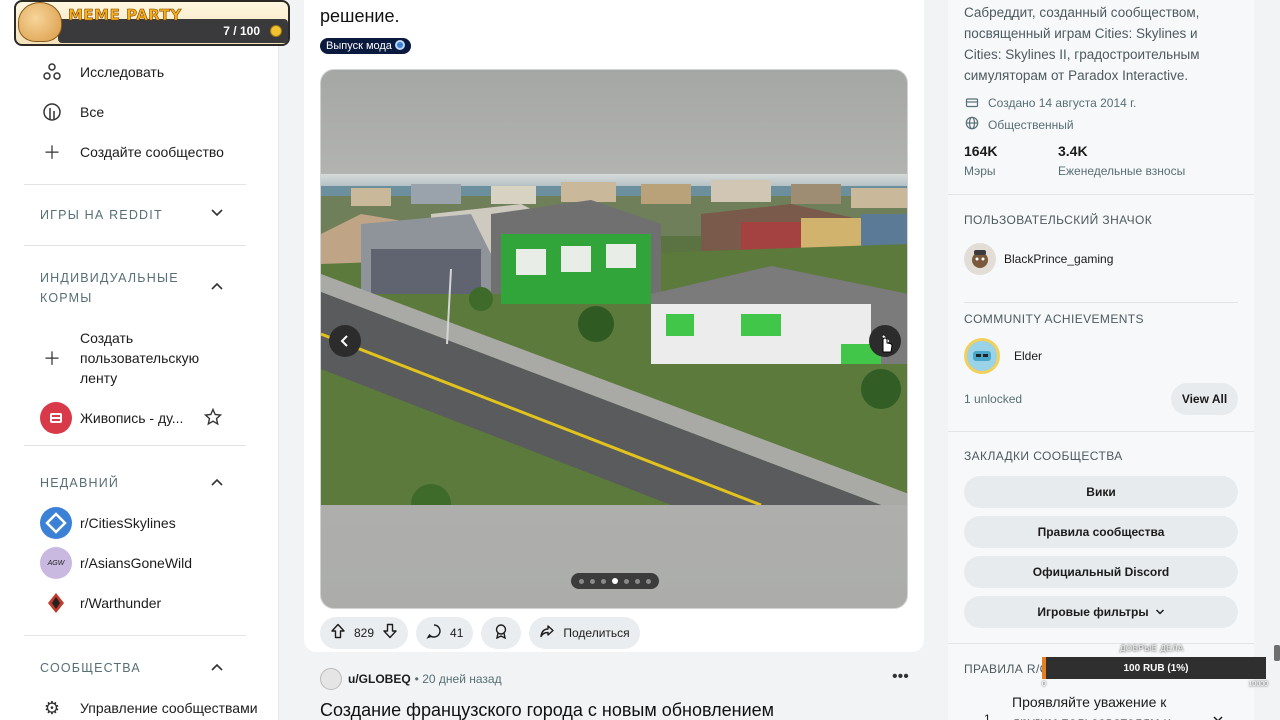 This screenshot has width=1280, height=720. Describe the element at coordinates (276, 31) in the screenshot. I see `coin-icon` at that location.